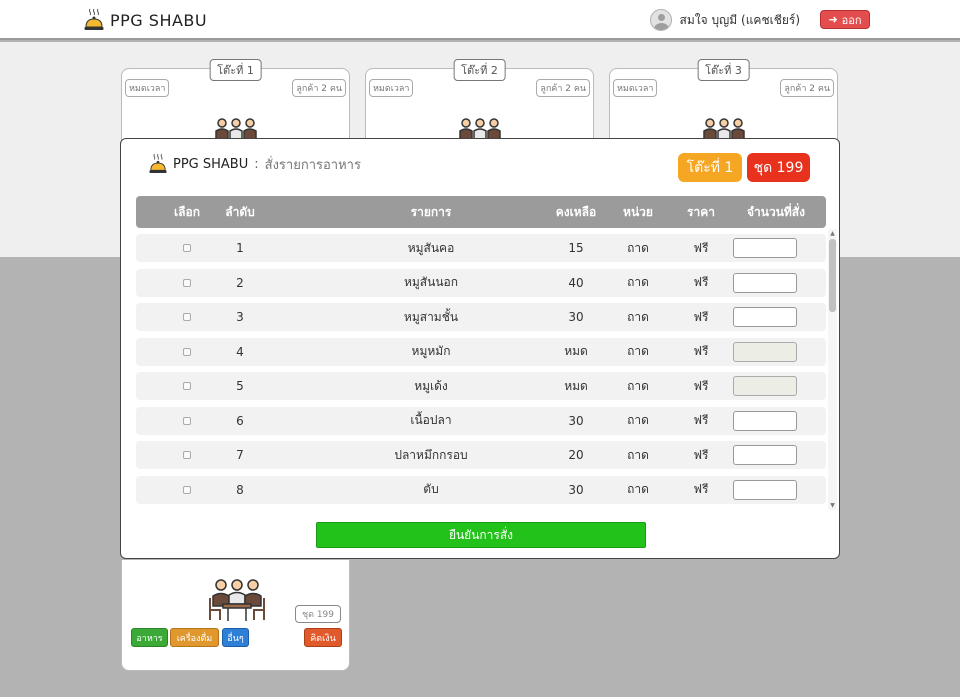  I want to click on menu-scrollbar: ▲ ▼, so click(832, 369).